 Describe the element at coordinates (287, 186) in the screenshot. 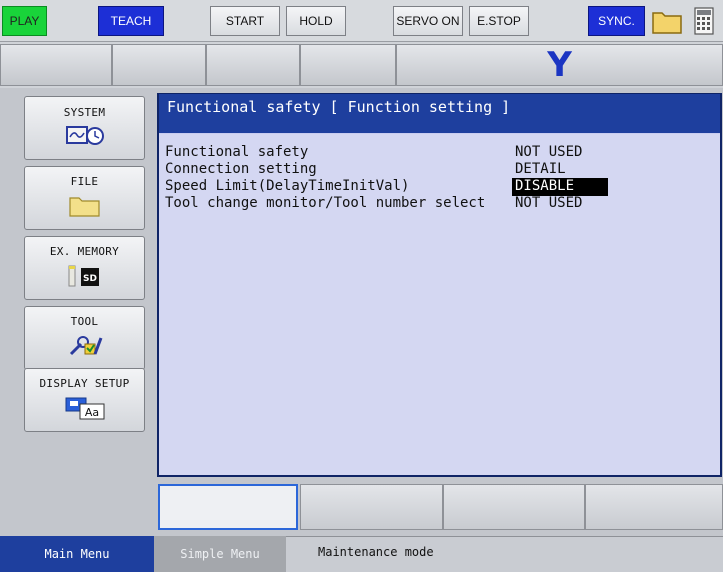

I see `setting-label-speed-limit: Speed Limit(DelayTimeInitVal)` at that location.